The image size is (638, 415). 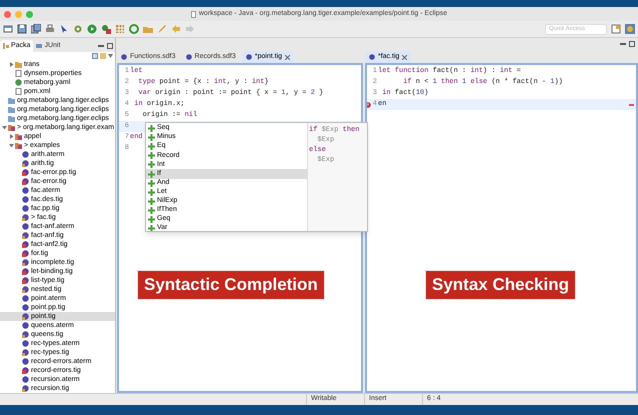 I want to click on new-icon, so click(x=8, y=29).